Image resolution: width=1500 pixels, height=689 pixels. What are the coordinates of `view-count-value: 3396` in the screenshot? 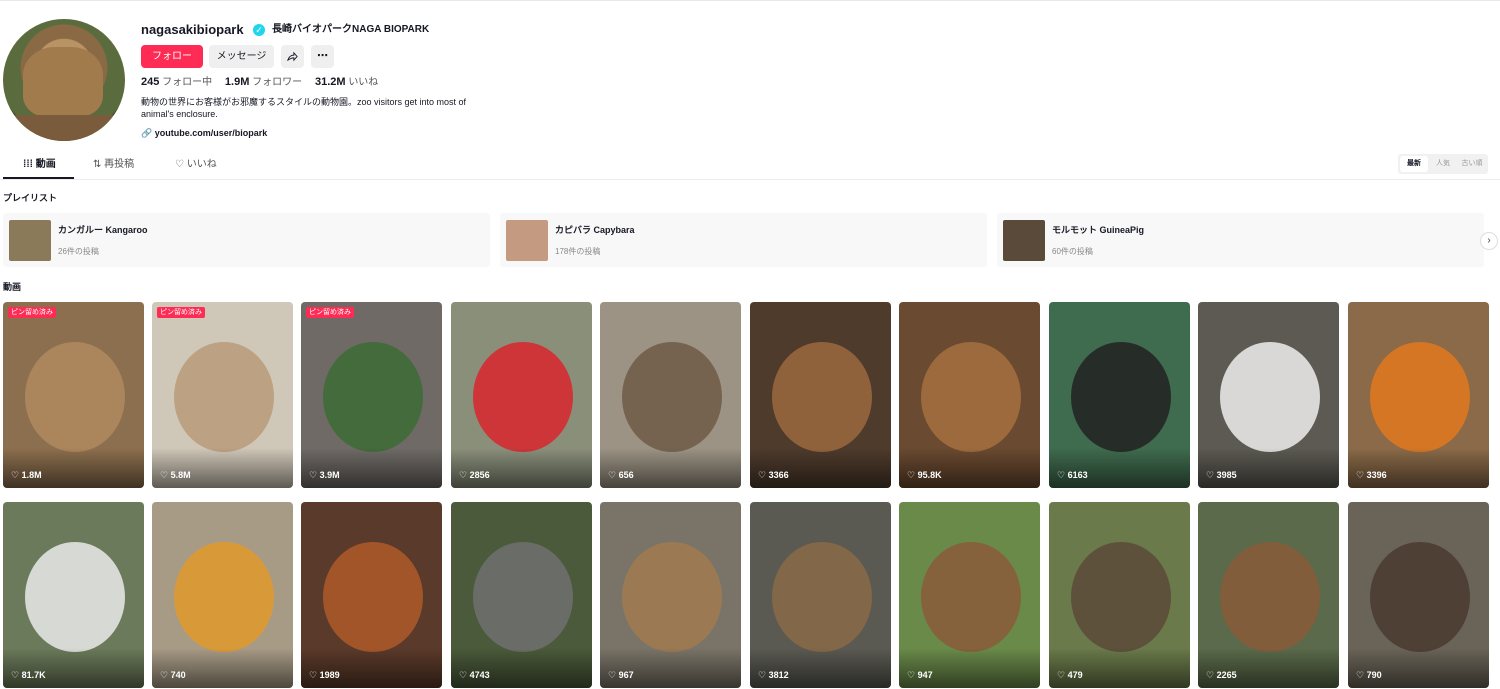 It's located at (1376, 475).